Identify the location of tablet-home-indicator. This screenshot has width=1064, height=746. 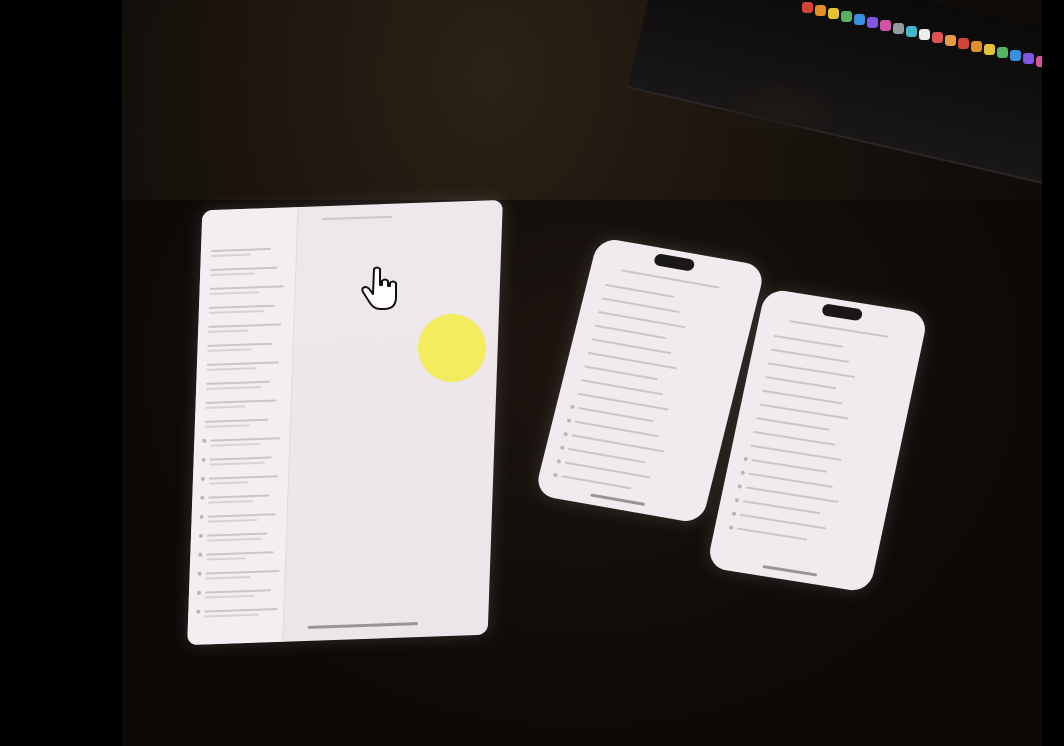
(363, 625).